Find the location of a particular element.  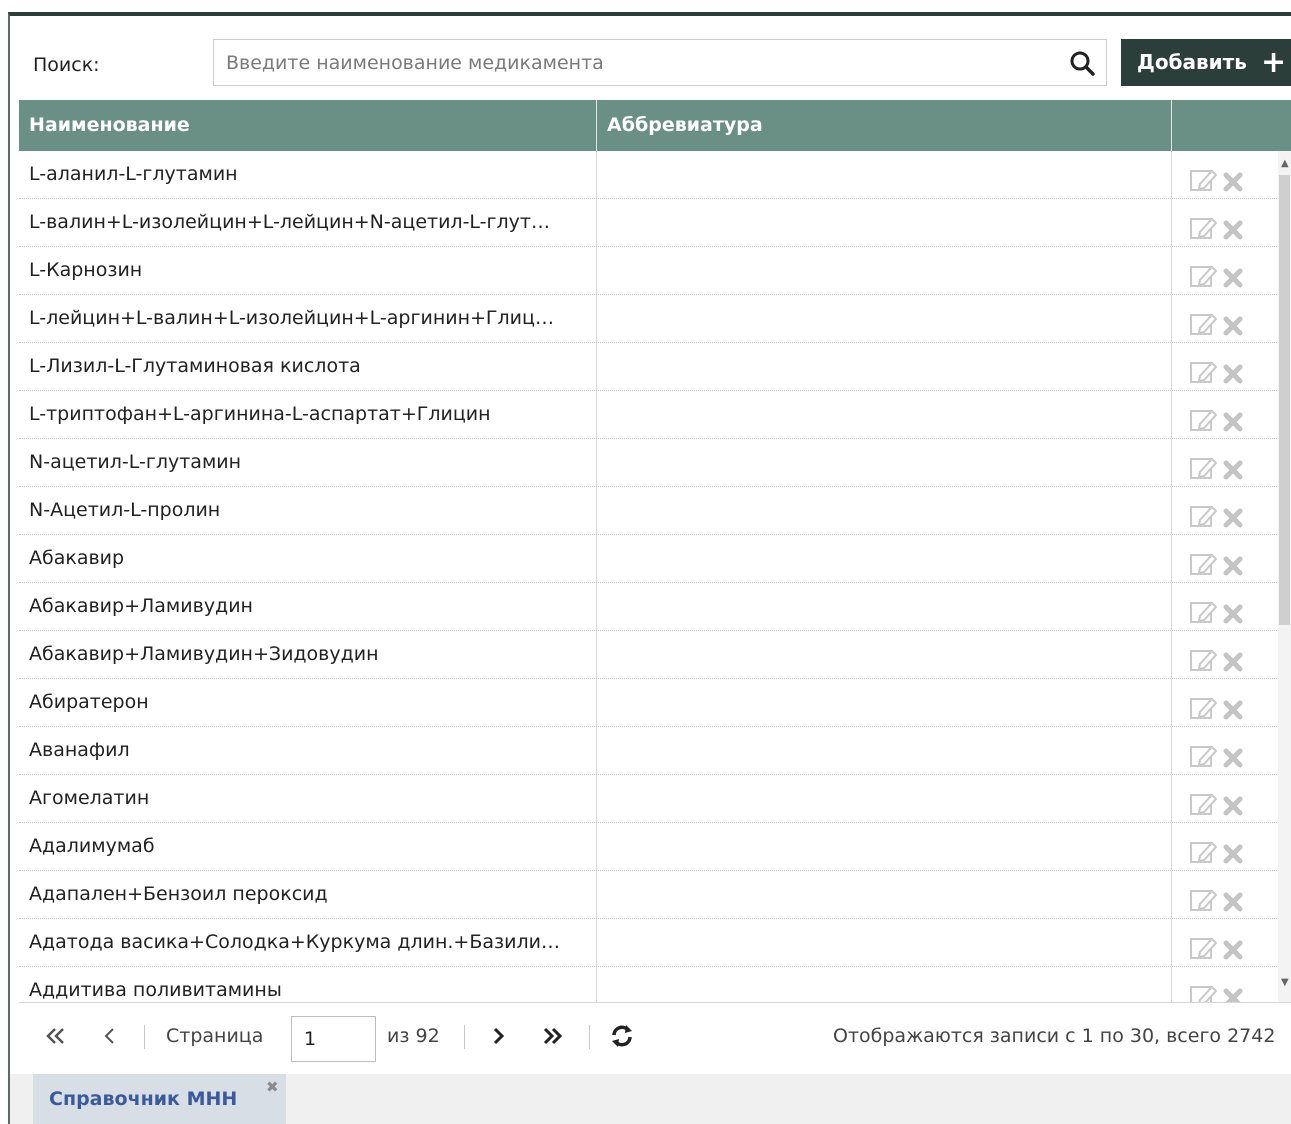

add-button: Добавить + is located at coordinates (1206, 62).